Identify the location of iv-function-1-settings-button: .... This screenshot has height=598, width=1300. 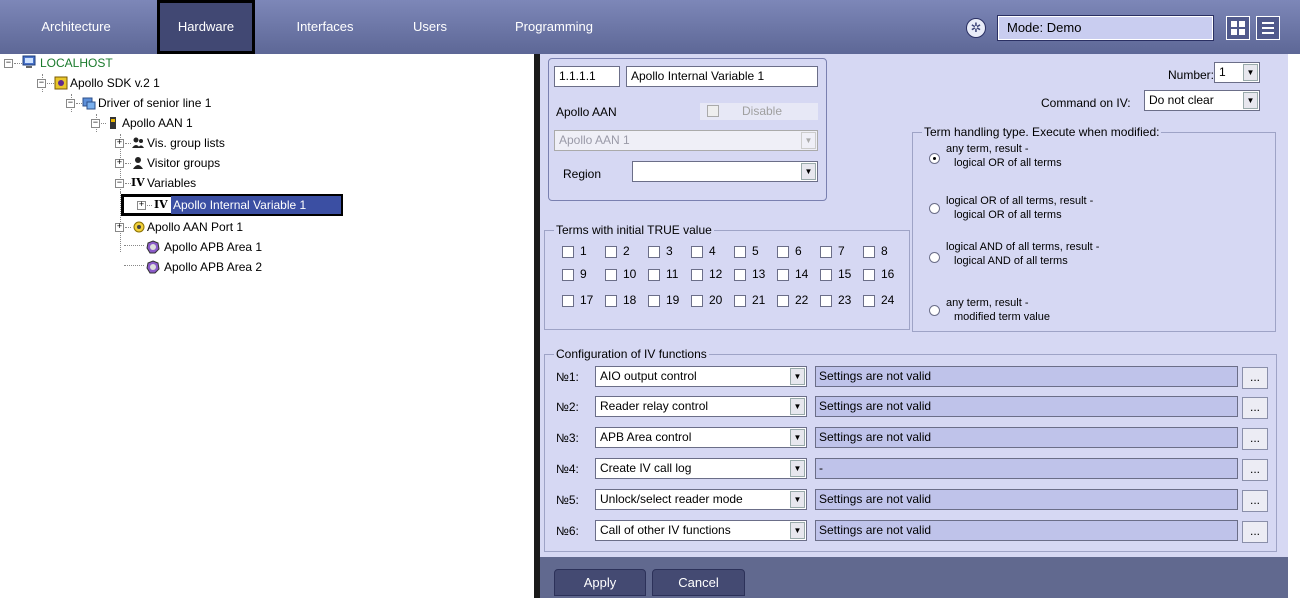
(1255, 378).